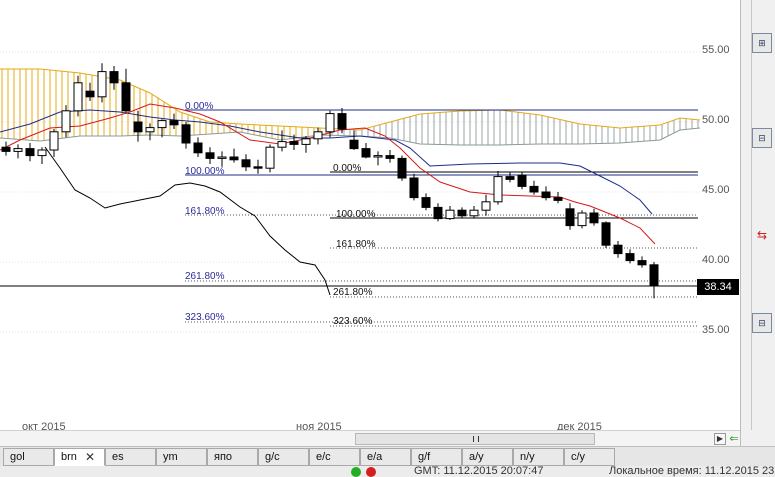 The image size is (775, 477). What do you see at coordinates (130, 457) in the screenshot?
I see `tab-es: es` at bounding box center [130, 457].